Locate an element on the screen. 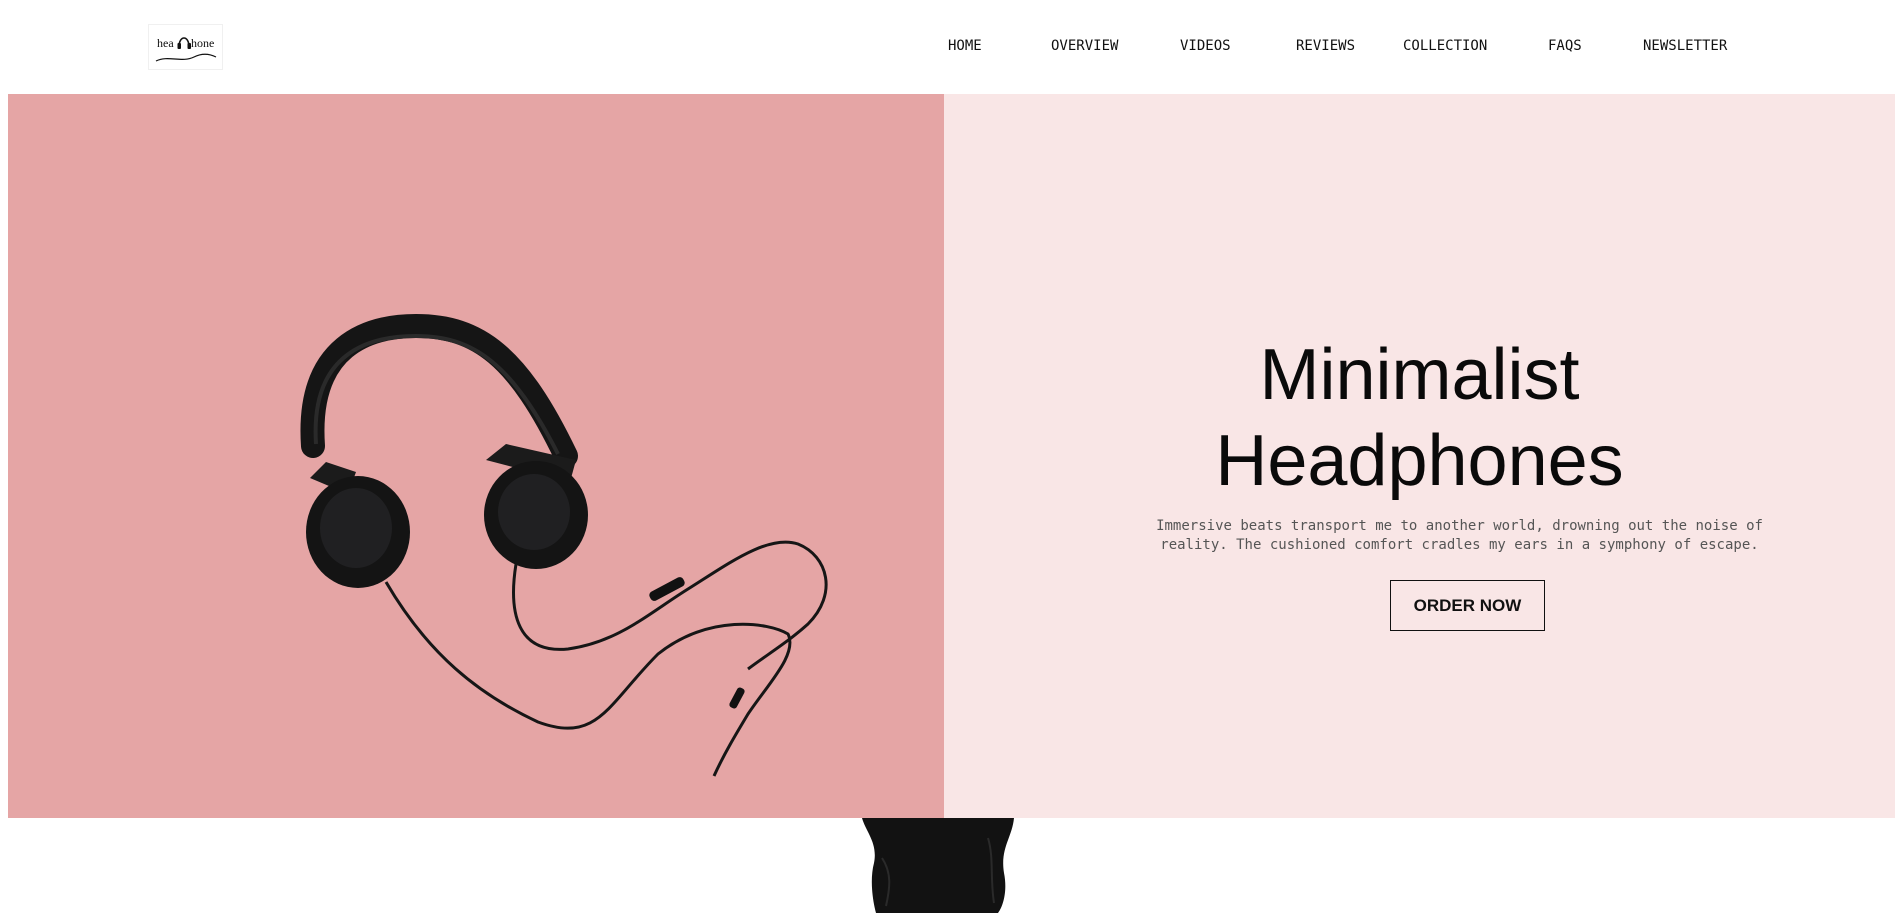 The image size is (1903, 918). nav-videos-link: VIDEOS is located at coordinates (1205, 46).